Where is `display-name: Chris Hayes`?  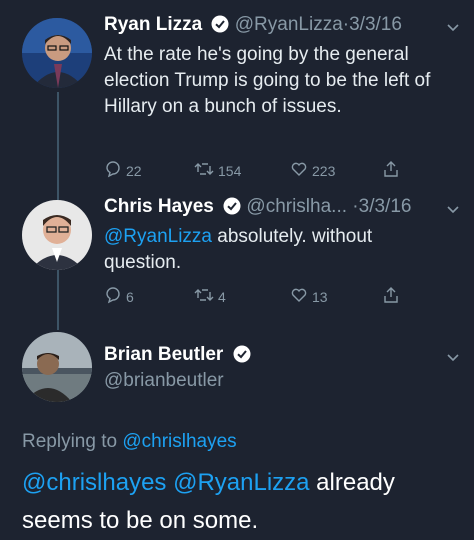
display-name: Chris Hayes is located at coordinates (159, 206).